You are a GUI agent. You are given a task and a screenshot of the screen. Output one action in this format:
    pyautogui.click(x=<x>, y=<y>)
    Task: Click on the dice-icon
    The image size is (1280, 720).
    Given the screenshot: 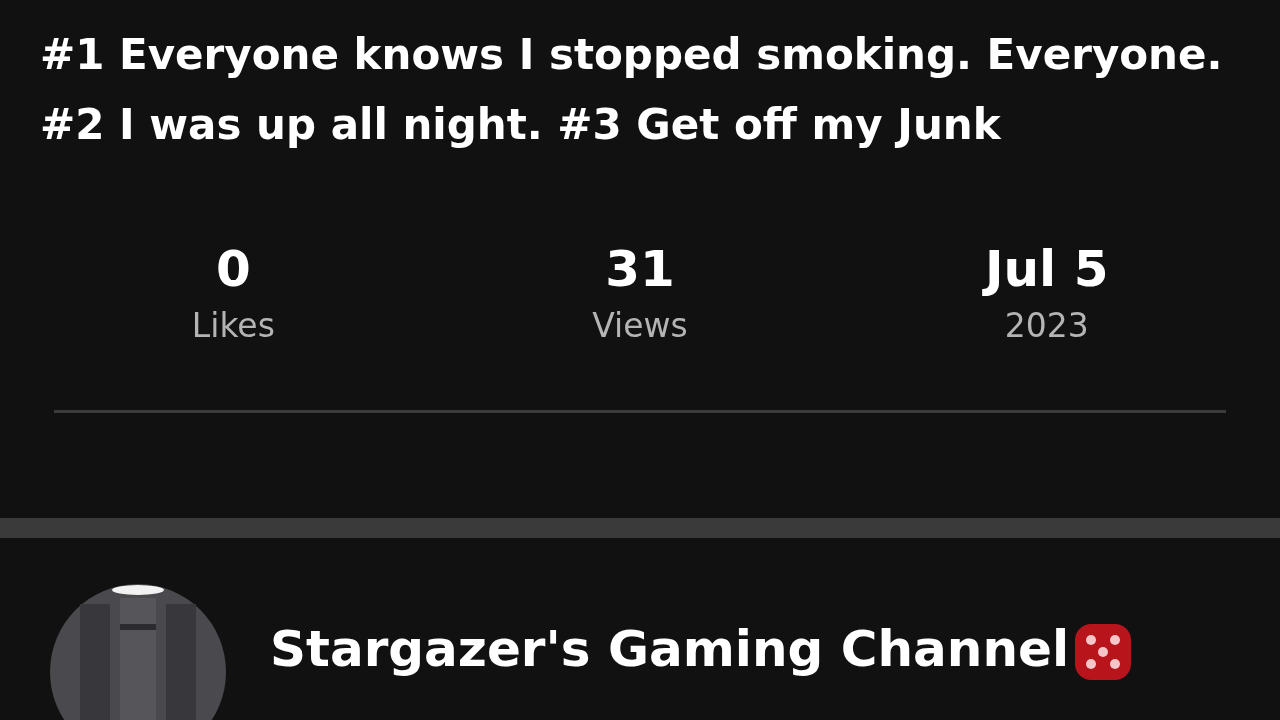 What is the action you would take?
    pyautogui.click(x=1103, y=652)
    